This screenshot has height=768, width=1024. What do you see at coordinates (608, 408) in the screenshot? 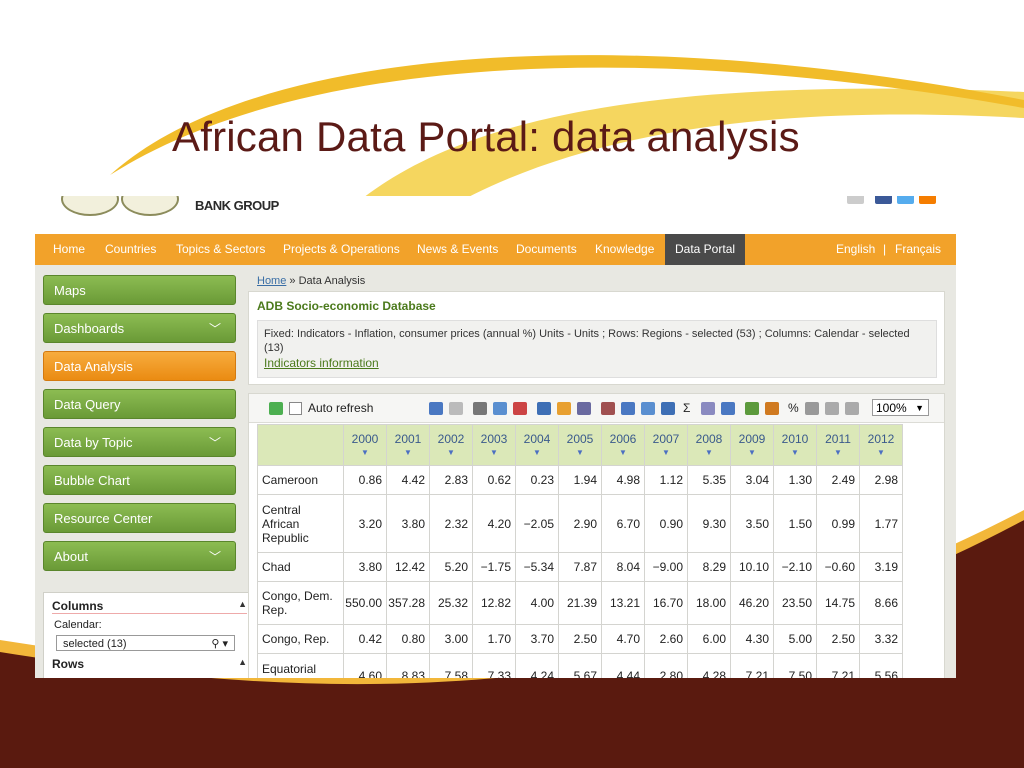
I see `bar-chart-icon` at bounding box center [608, 408].